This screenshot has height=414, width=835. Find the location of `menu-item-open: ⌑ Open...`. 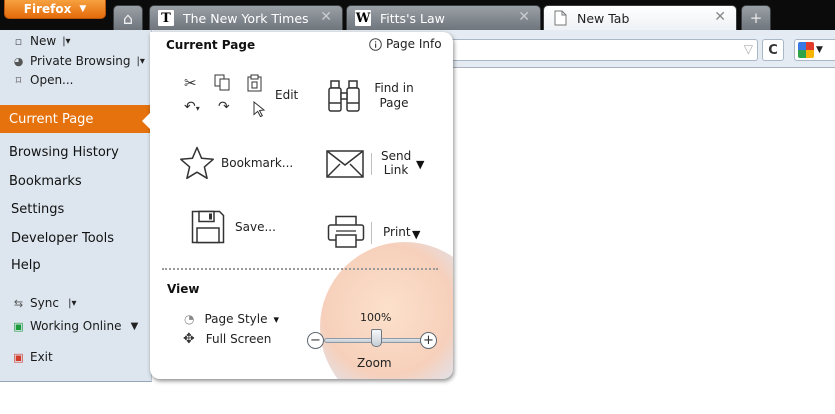

menu-item-open: ⌑ Open... is located at coordinates (42, 80).